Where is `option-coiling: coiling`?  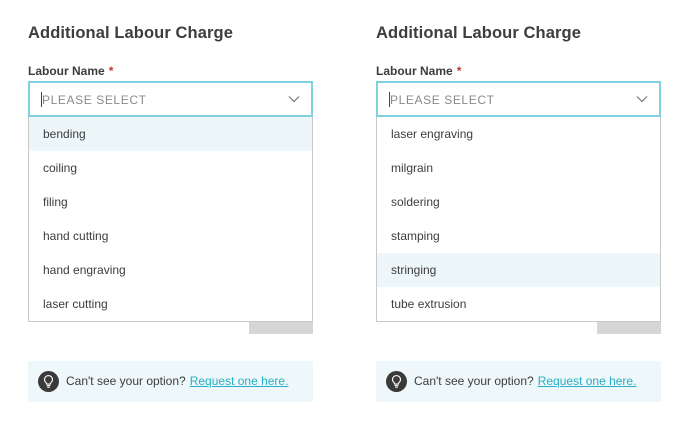
option-coiling: coiling is located at coordinates (170, 168).